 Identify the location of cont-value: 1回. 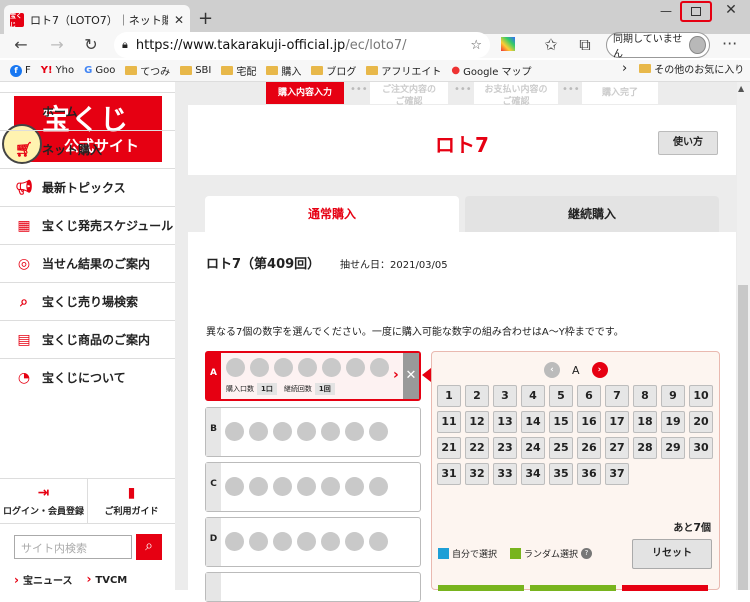
(324, 389).